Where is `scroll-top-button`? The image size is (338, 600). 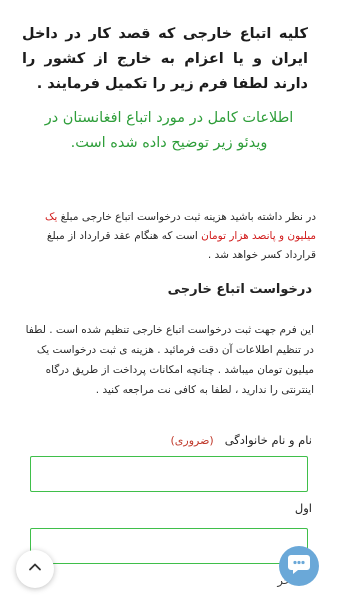 scroll-top-button is located at coordinates (35, 569).